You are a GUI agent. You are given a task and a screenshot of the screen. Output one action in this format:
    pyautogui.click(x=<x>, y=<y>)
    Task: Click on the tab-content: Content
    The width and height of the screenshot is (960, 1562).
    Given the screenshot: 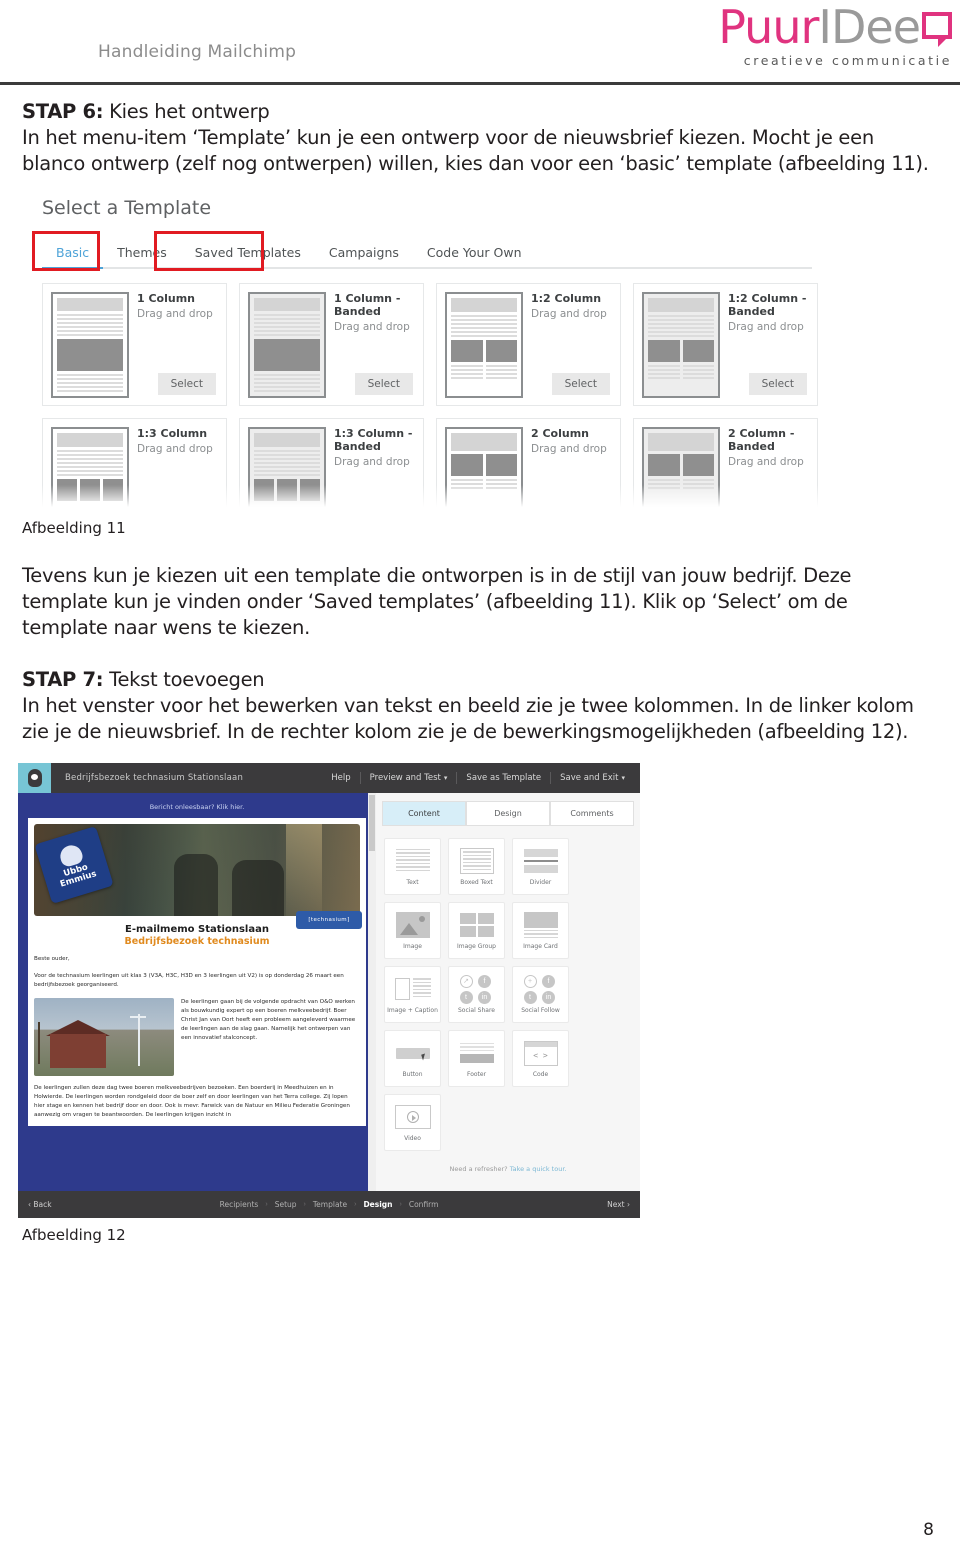 What is the action you would take?
    pyautogui.click(x=424, y=813)
    